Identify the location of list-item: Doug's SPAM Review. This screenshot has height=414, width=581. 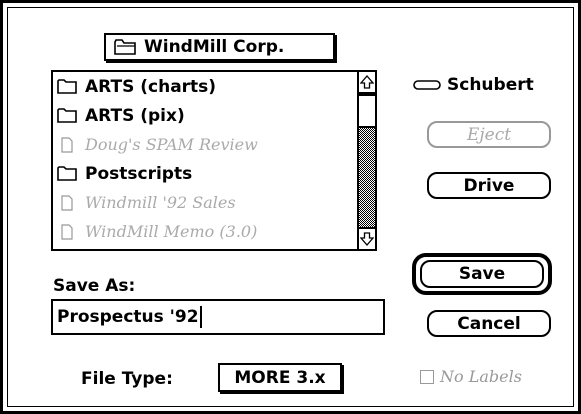
(205, 144).